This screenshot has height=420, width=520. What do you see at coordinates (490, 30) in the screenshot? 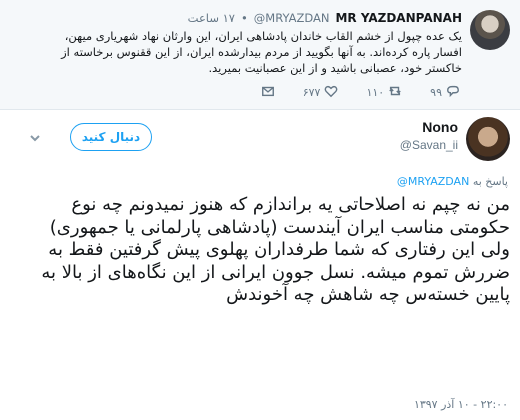
I see `quoted-avatar` at bounding box center [490, 30].